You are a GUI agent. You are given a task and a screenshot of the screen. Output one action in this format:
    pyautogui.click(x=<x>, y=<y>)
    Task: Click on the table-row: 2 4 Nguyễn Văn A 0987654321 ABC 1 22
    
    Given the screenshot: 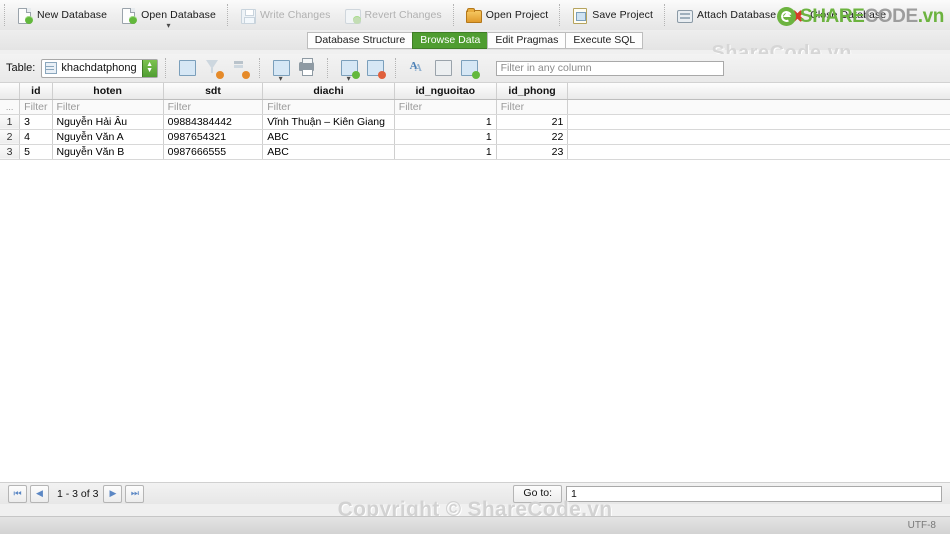 What is the action you would take?
    pyautogui.click(x=475, y=137)
    